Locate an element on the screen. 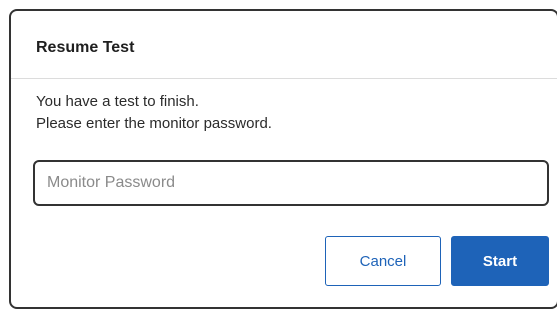 This screenshot has height=309, width=557. message-line-1: You have a test to finish. is located at coordinates (117, 101).